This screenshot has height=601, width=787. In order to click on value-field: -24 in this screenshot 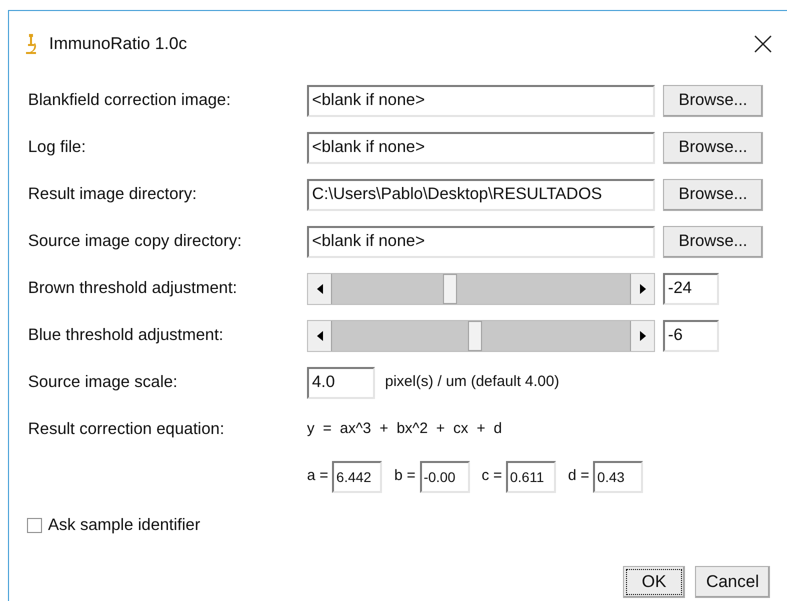, I will do `click(691, 288)`.